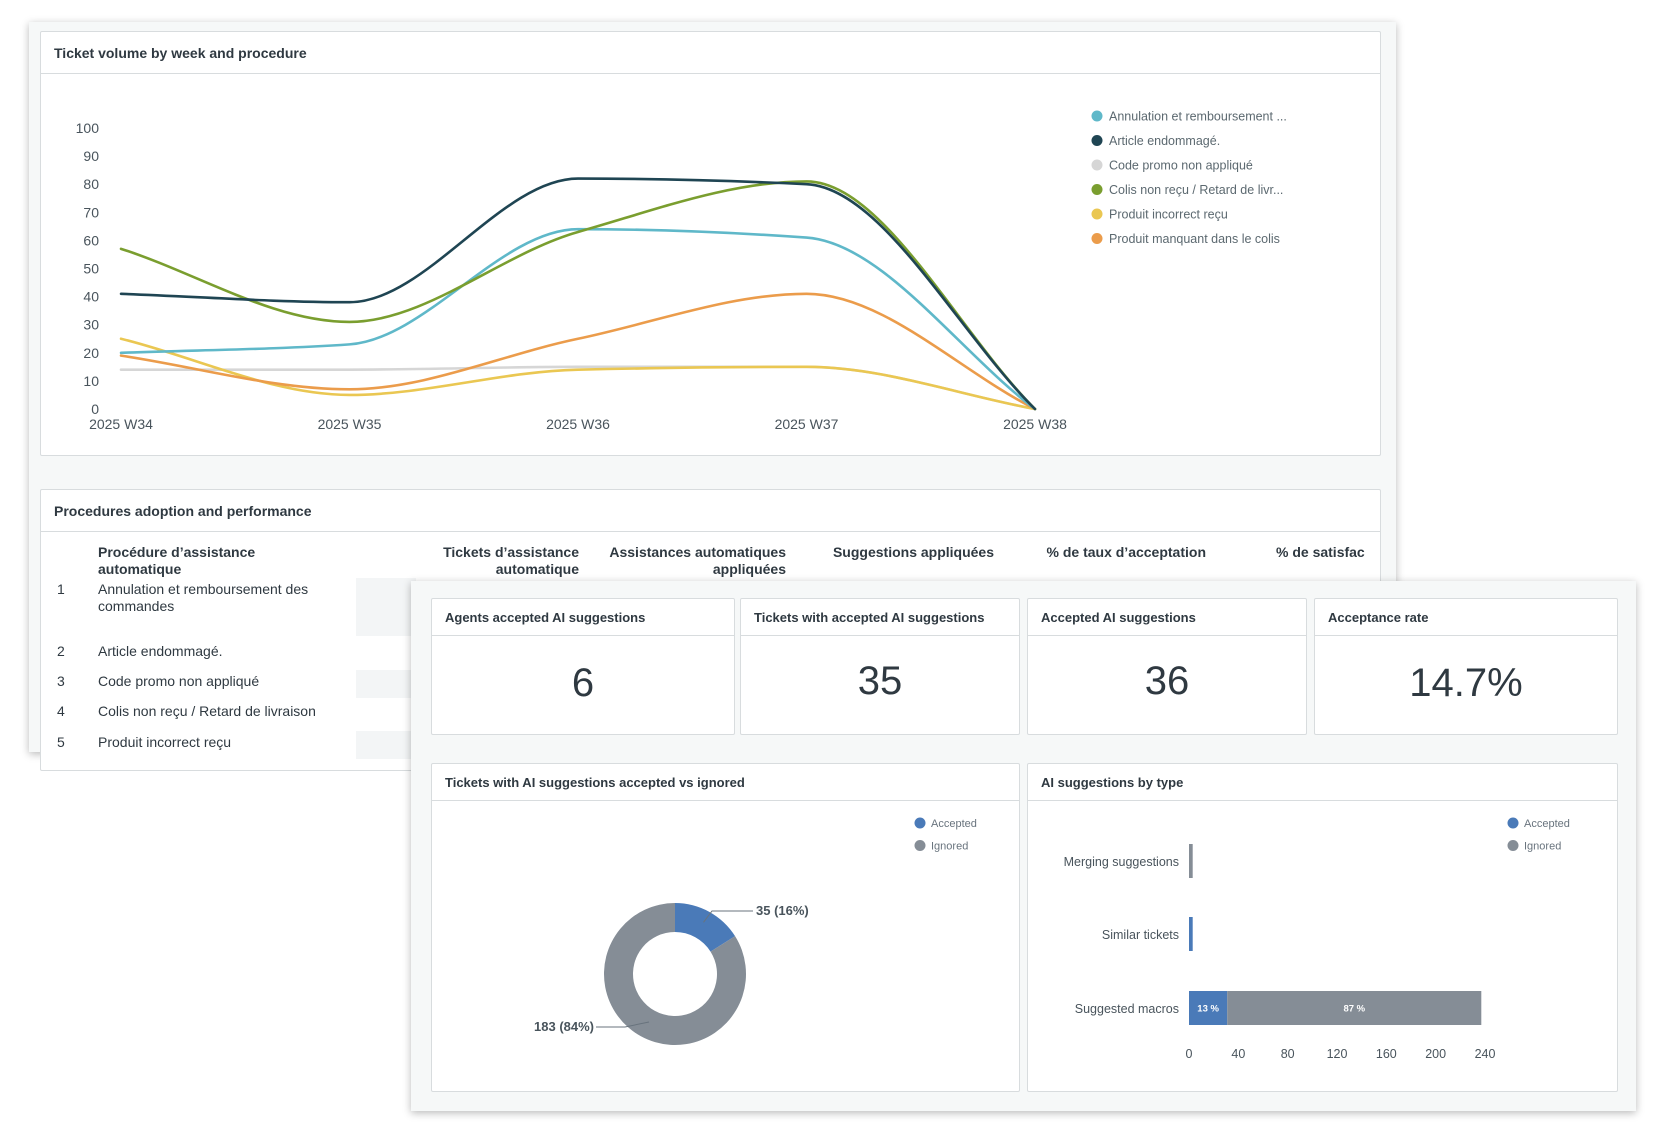  What do you see at coordinates (583, 683) in the screenshot?
I see `kpi-value: 6` at bounding box center [583, 683].